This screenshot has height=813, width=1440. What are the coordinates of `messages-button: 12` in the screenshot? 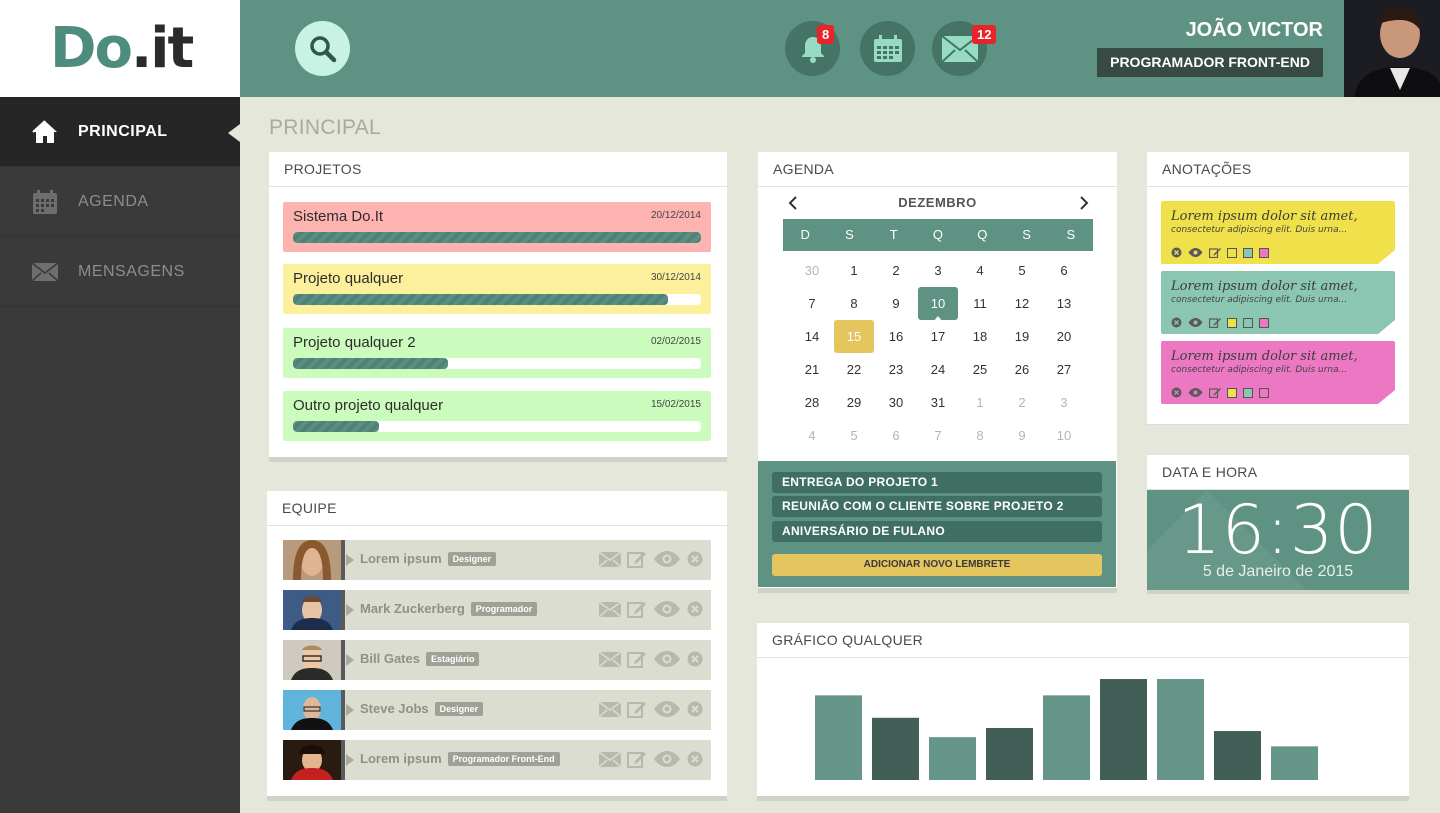 It's located at (964, 48).